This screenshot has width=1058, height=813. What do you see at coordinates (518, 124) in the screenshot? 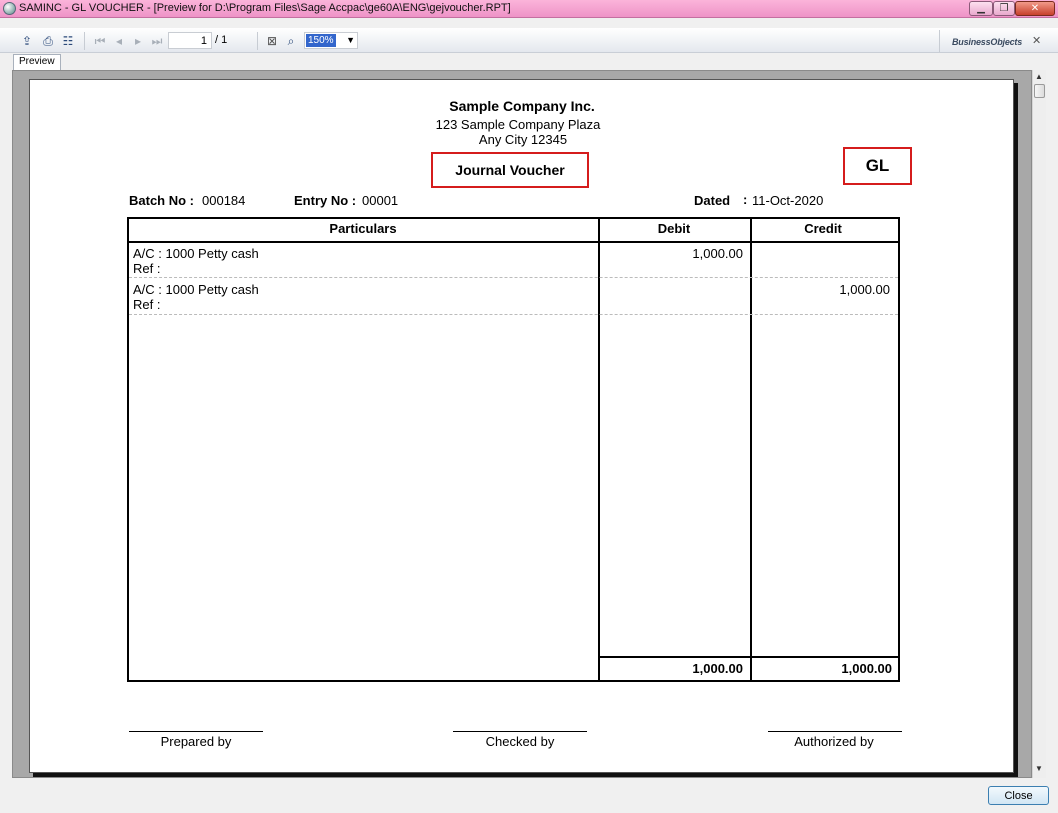
I see `address-line1: 123 Sample Company Plaza` at bounding box center [518, 124].